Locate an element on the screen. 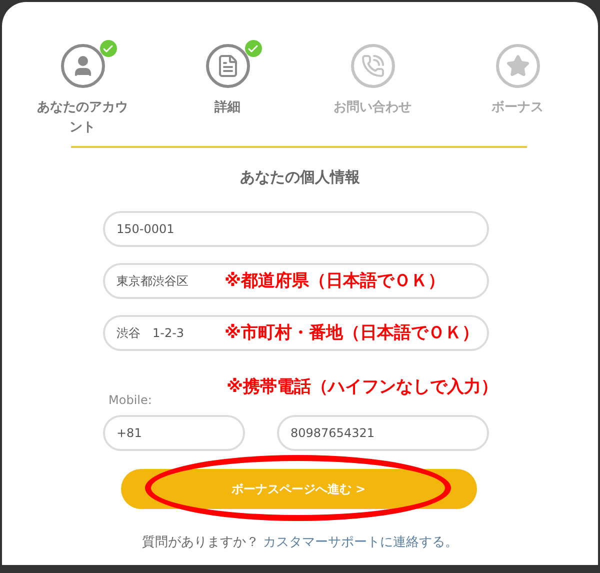  step-label: あなたのアカウント is located at coordinates (82, 118).